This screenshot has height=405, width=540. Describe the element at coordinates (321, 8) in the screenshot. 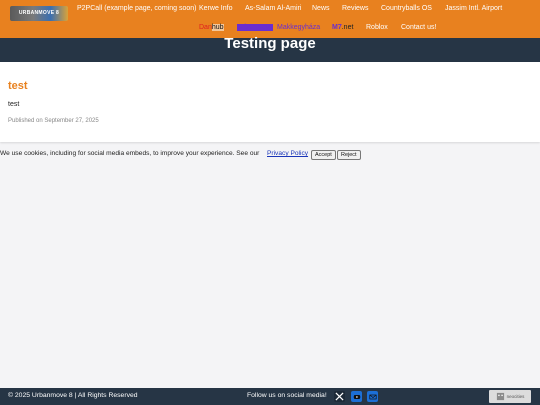

I see `nav-item-news: News` at that location.